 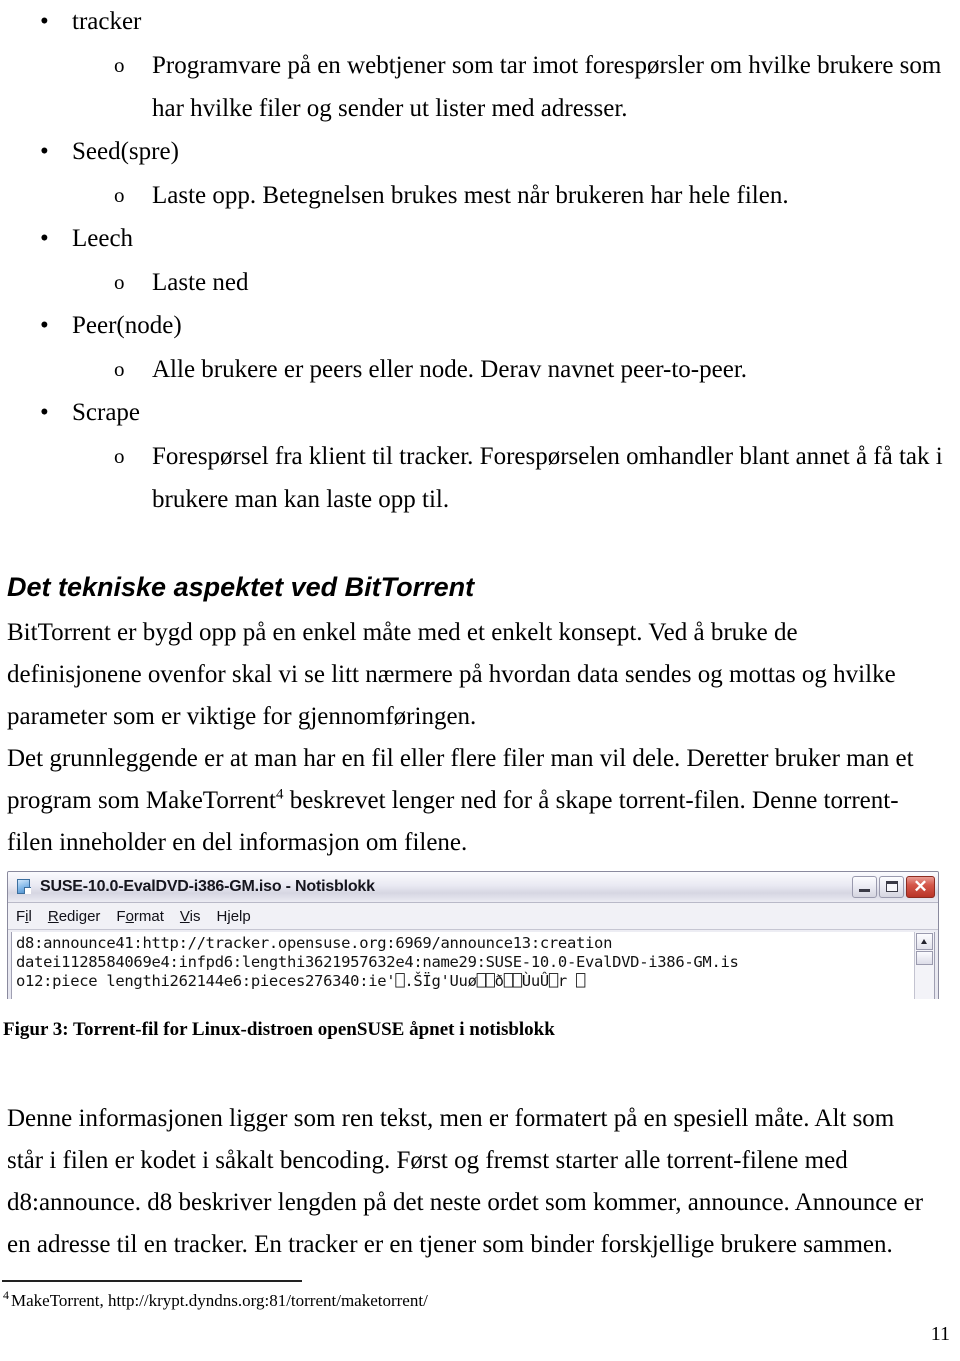 I want to click on term-label: Scrape, so click(x=106, y=412).